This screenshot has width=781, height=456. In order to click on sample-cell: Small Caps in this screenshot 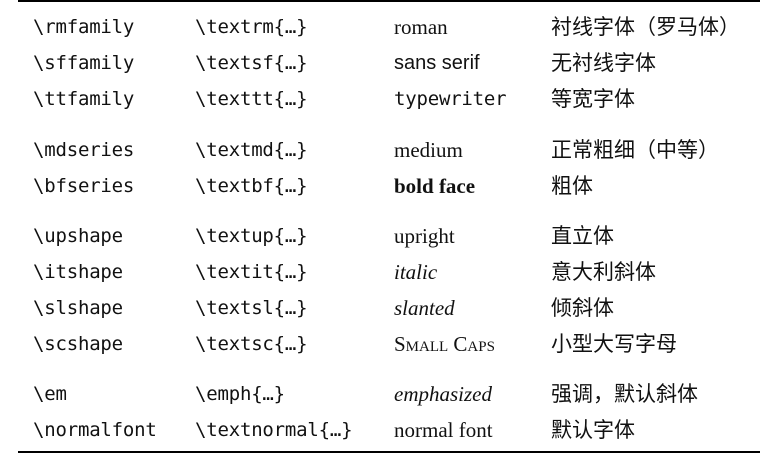, I will do `click(444, 344)`.